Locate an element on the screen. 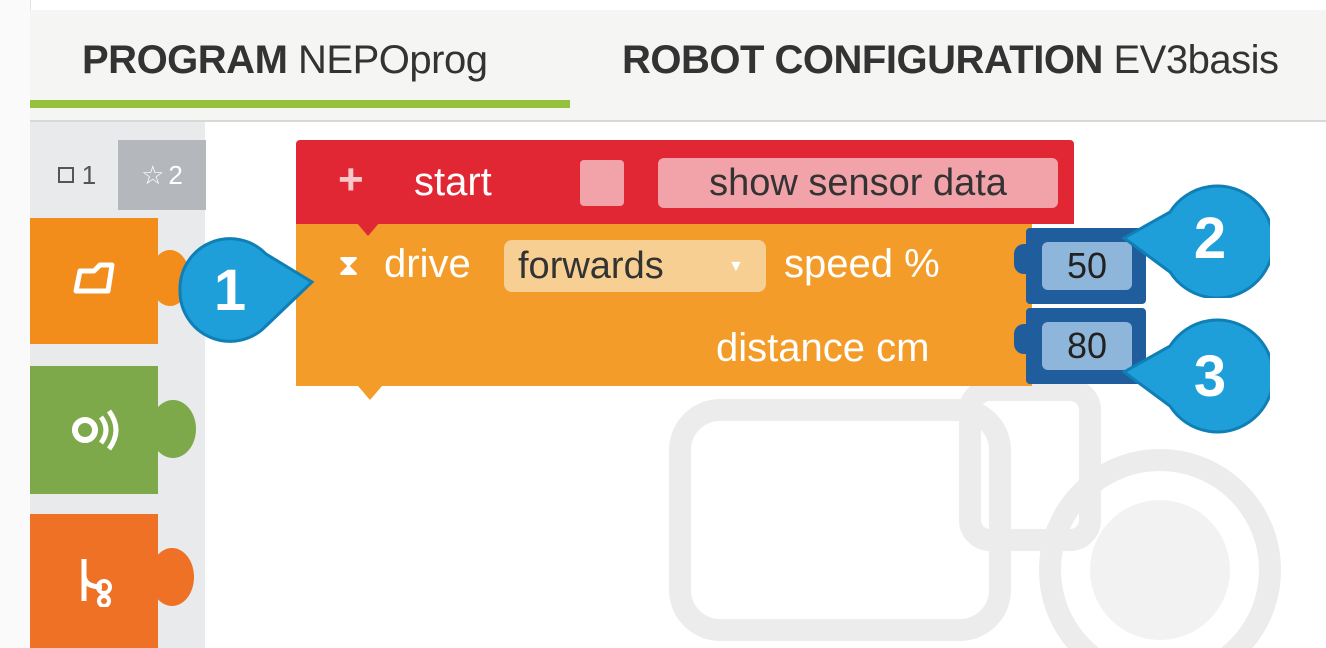 Image resolution: width=1326 pixels, height=648 pixels. branch-icon is located at coordinates (96, 583).